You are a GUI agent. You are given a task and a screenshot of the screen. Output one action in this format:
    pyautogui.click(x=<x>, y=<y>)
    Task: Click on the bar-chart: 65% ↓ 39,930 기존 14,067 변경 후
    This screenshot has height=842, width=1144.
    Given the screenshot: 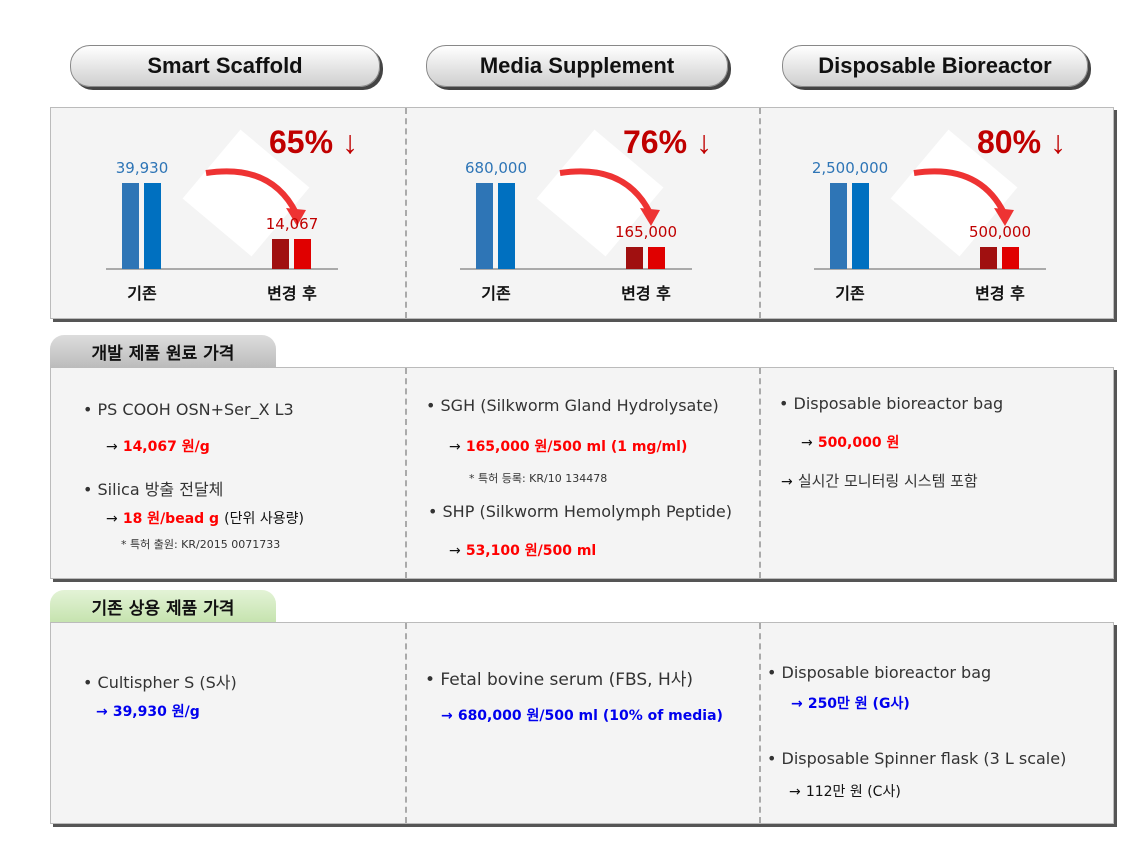 What is the action you would take?
    pyautogui.click(x=228, y=213)
    